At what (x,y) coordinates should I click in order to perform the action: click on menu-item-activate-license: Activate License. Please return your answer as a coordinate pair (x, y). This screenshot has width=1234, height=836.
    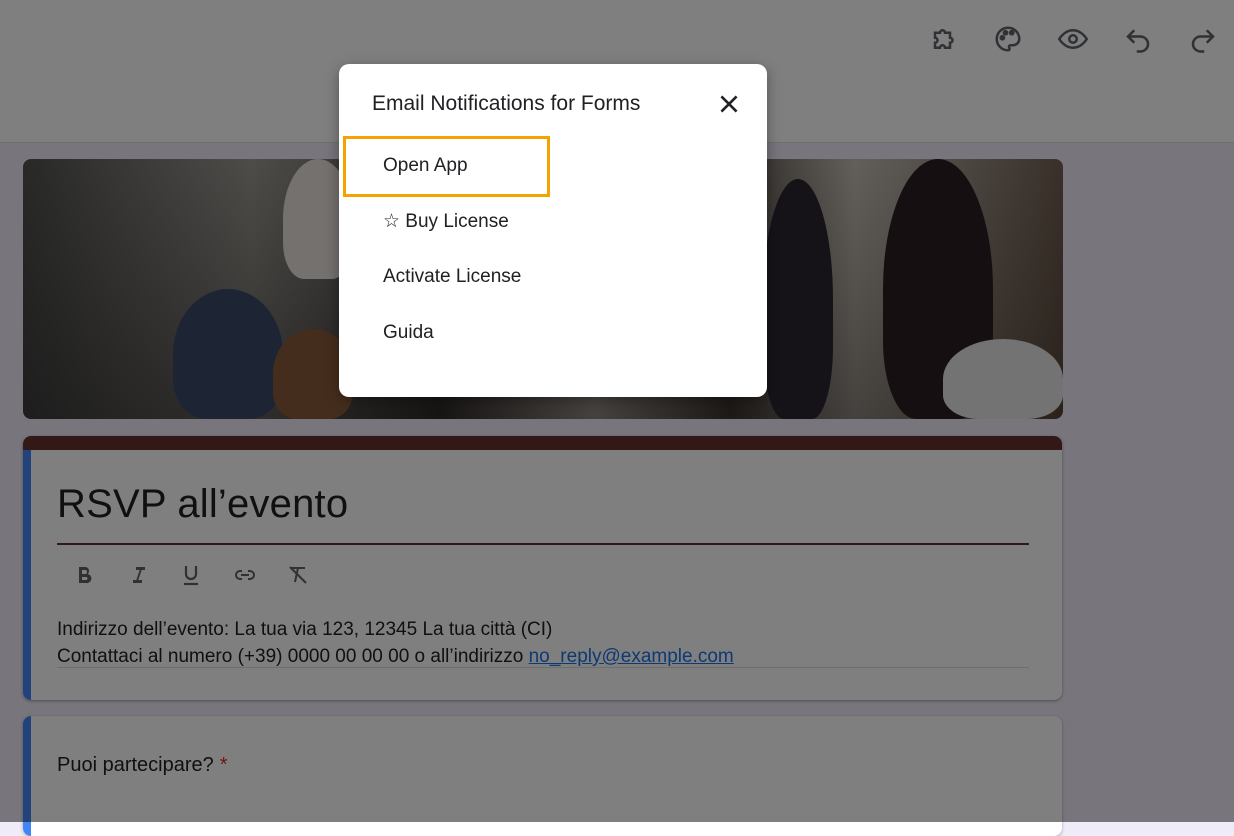
    Looking at the image, I should click on (452, 277).